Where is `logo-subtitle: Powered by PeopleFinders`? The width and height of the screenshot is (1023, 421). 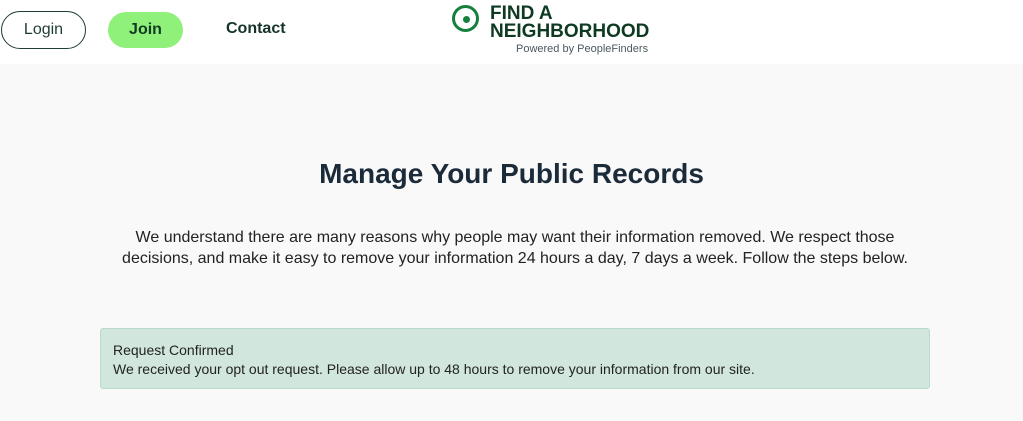 logo-subtitle: Powered by PeopleFinders is located at coordinates (582, 49).